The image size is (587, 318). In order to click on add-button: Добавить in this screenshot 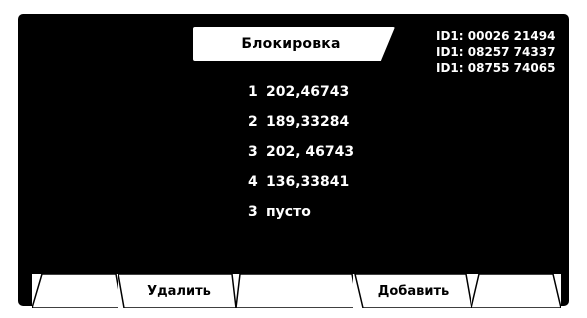, I will do `click(413, 291)`.